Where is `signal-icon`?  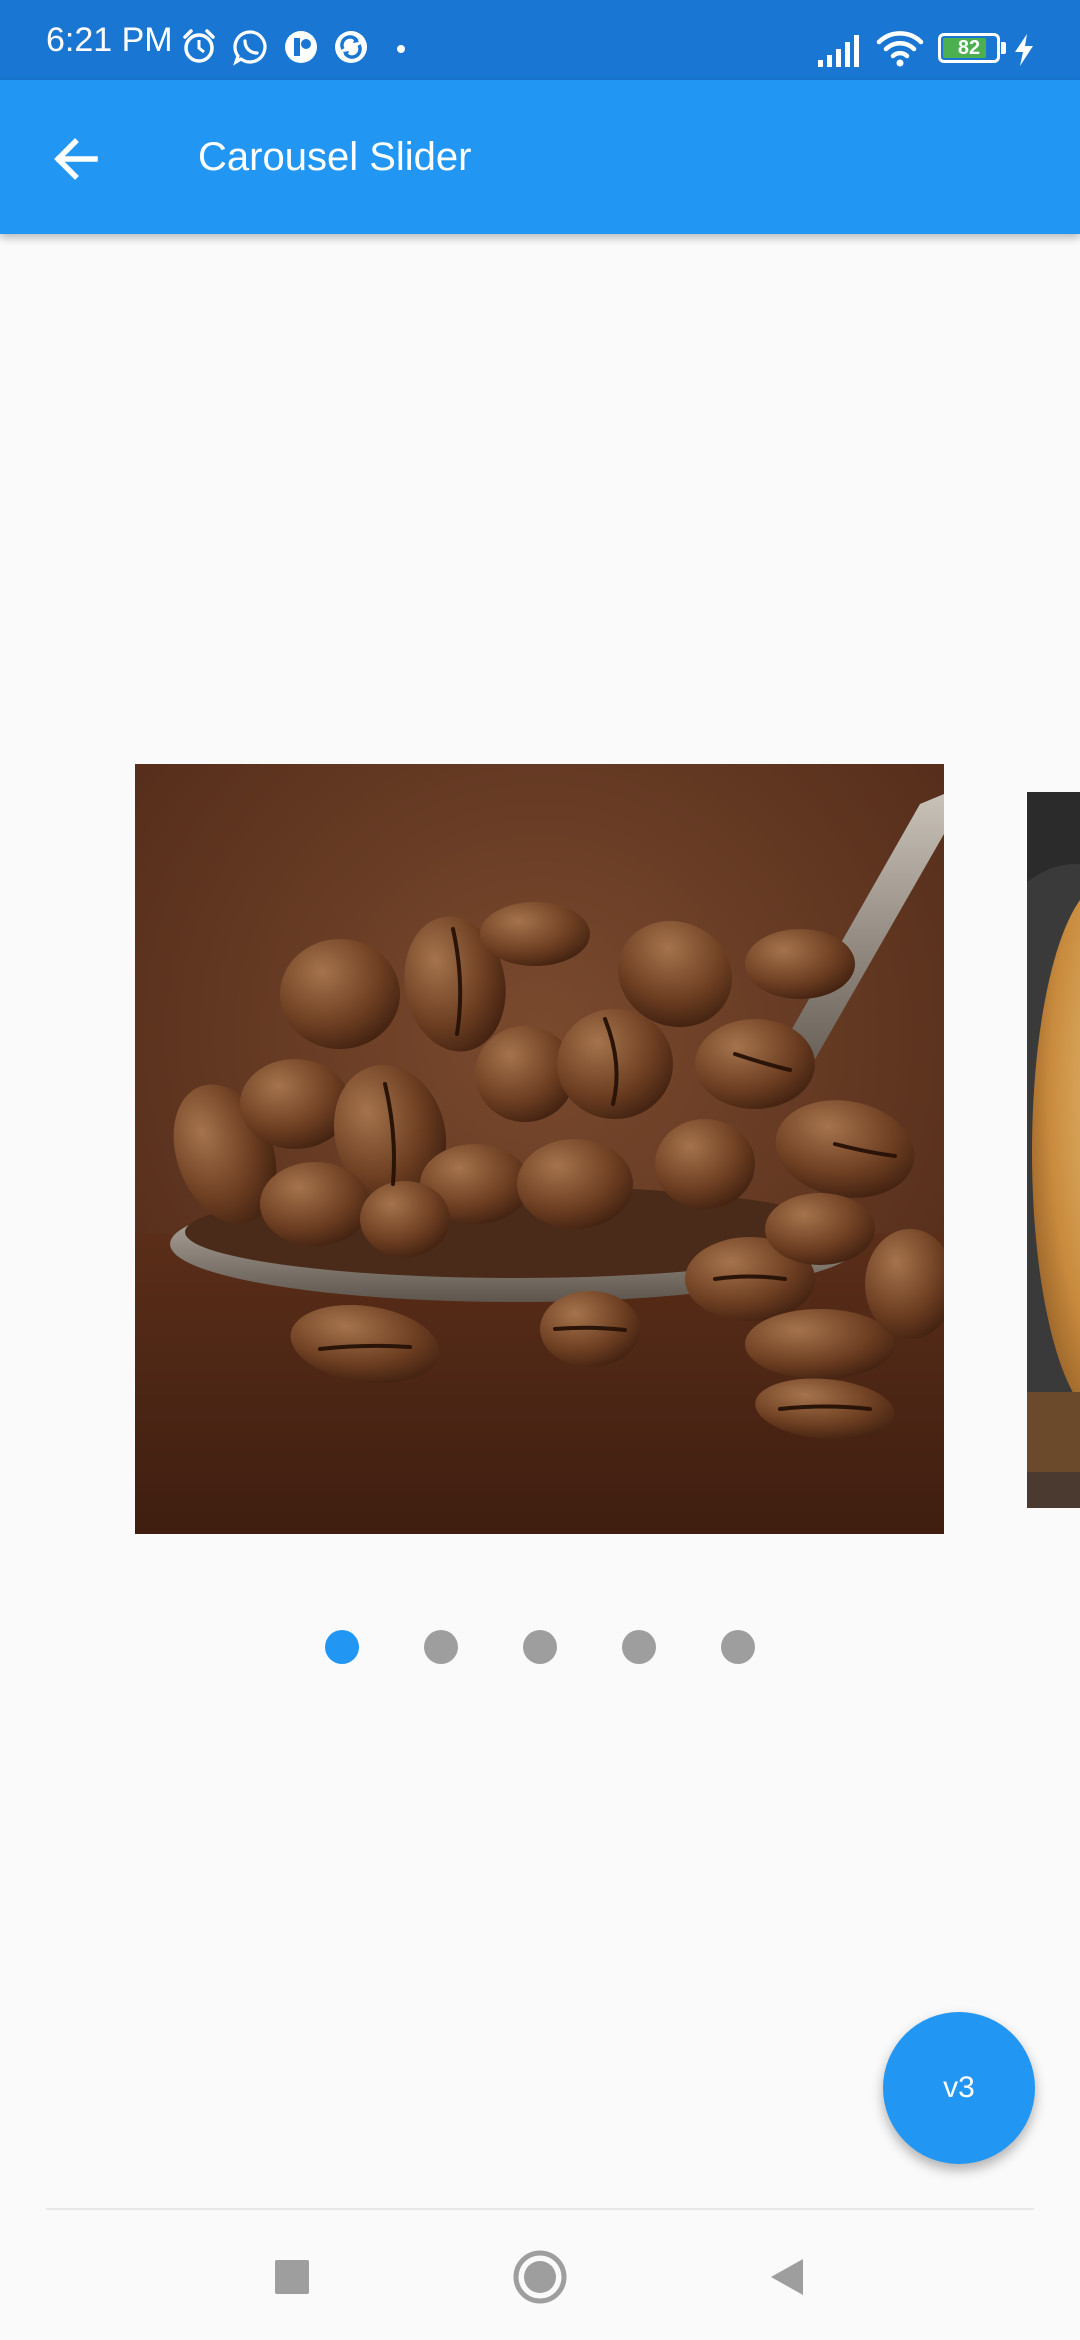
signal-icon is located at coordinates (838, 51).